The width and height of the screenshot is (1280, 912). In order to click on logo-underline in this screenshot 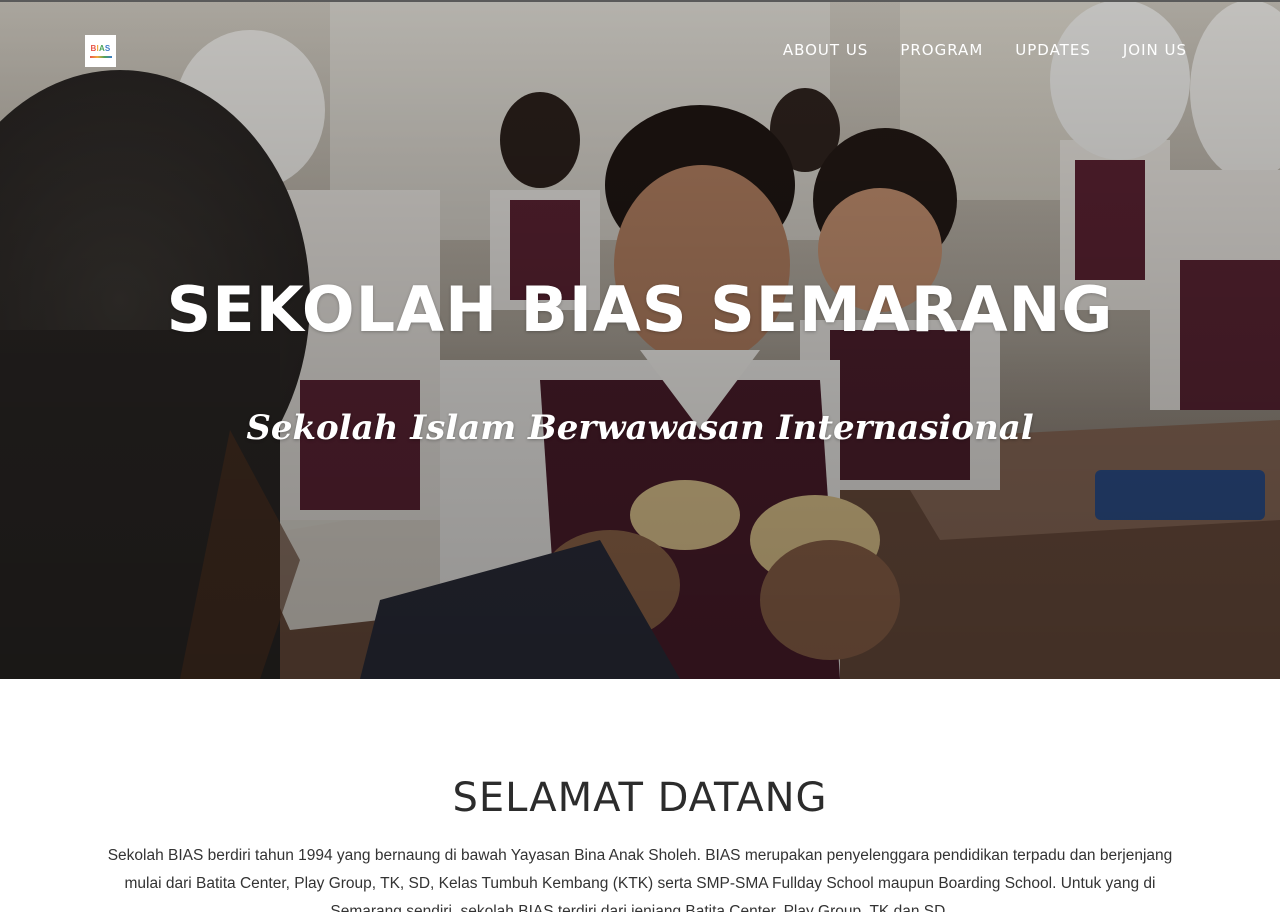, I will do `click(100, 56)`.